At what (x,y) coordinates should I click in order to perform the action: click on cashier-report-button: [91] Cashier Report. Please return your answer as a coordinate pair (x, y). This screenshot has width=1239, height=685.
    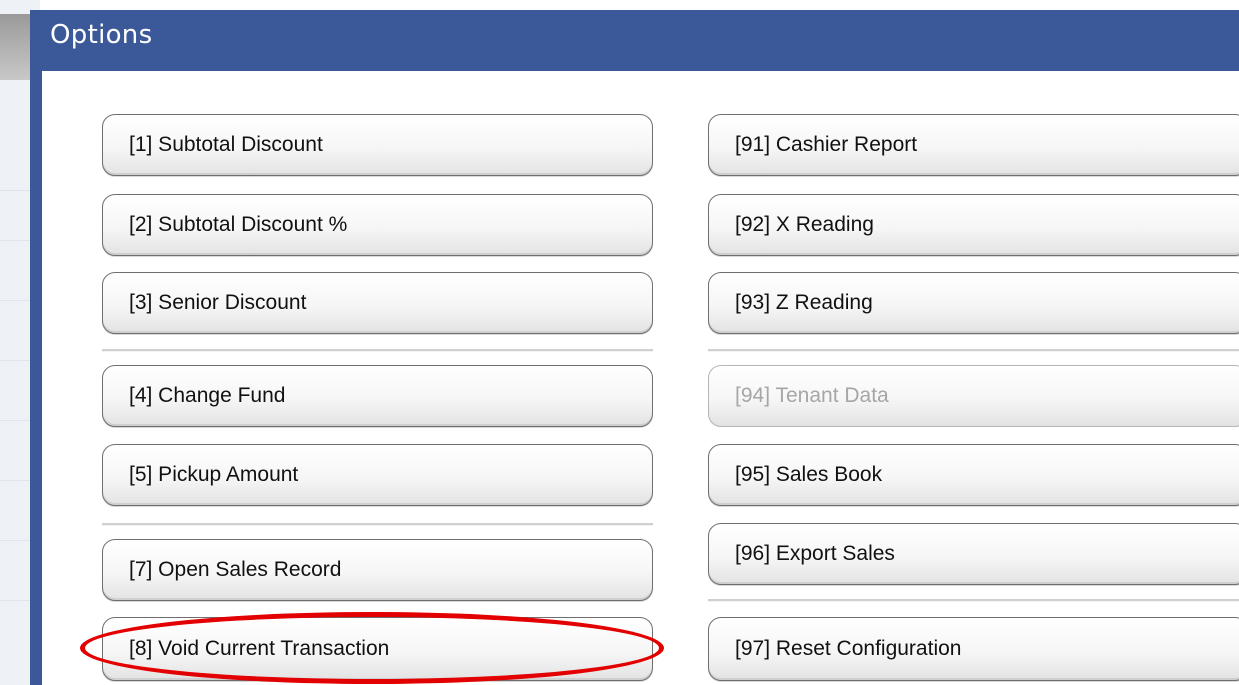
    Looking at the image, I should click on (973, 145).